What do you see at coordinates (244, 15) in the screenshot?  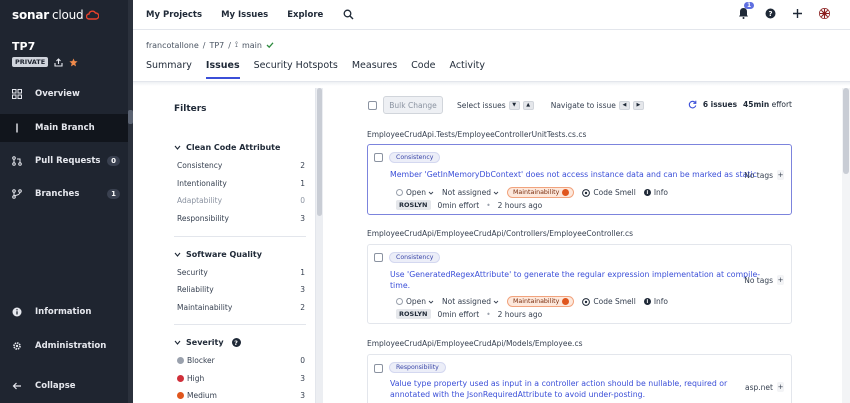 I see `nav-my-issues: My Issues` at bounding box center [244, 15].